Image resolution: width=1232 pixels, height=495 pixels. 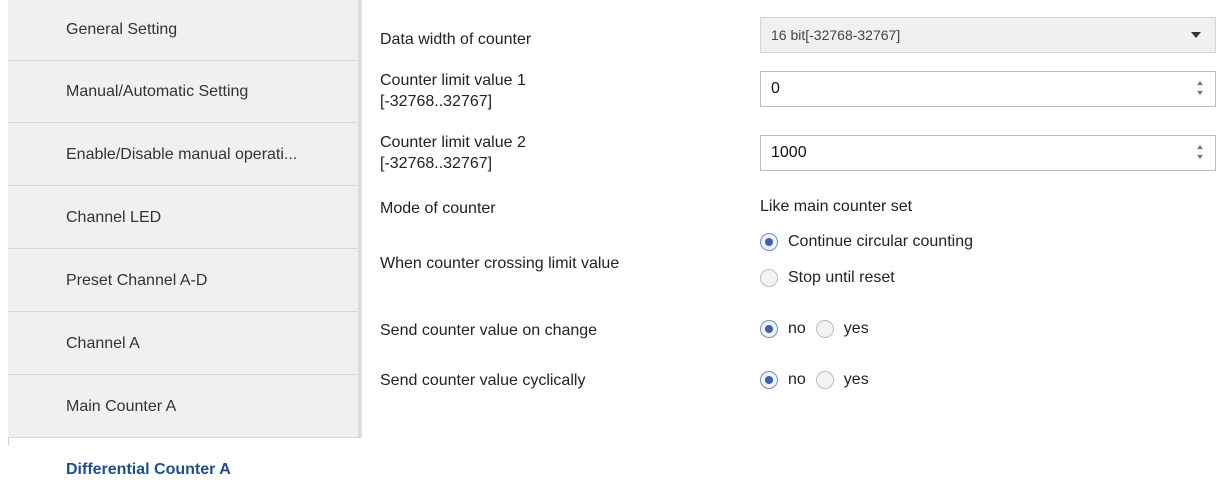 I want to click on send-change-option-yes: yes, so click(x=856, y=329).